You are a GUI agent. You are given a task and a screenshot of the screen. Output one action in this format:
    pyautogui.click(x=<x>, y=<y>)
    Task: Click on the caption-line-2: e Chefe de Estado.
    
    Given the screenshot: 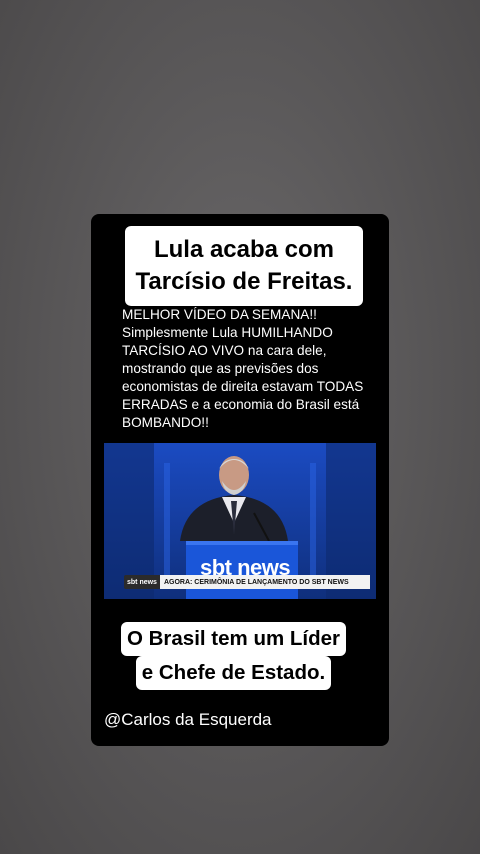 What is the action you would take?
    pyautogui.click(x=233, y=673)
    